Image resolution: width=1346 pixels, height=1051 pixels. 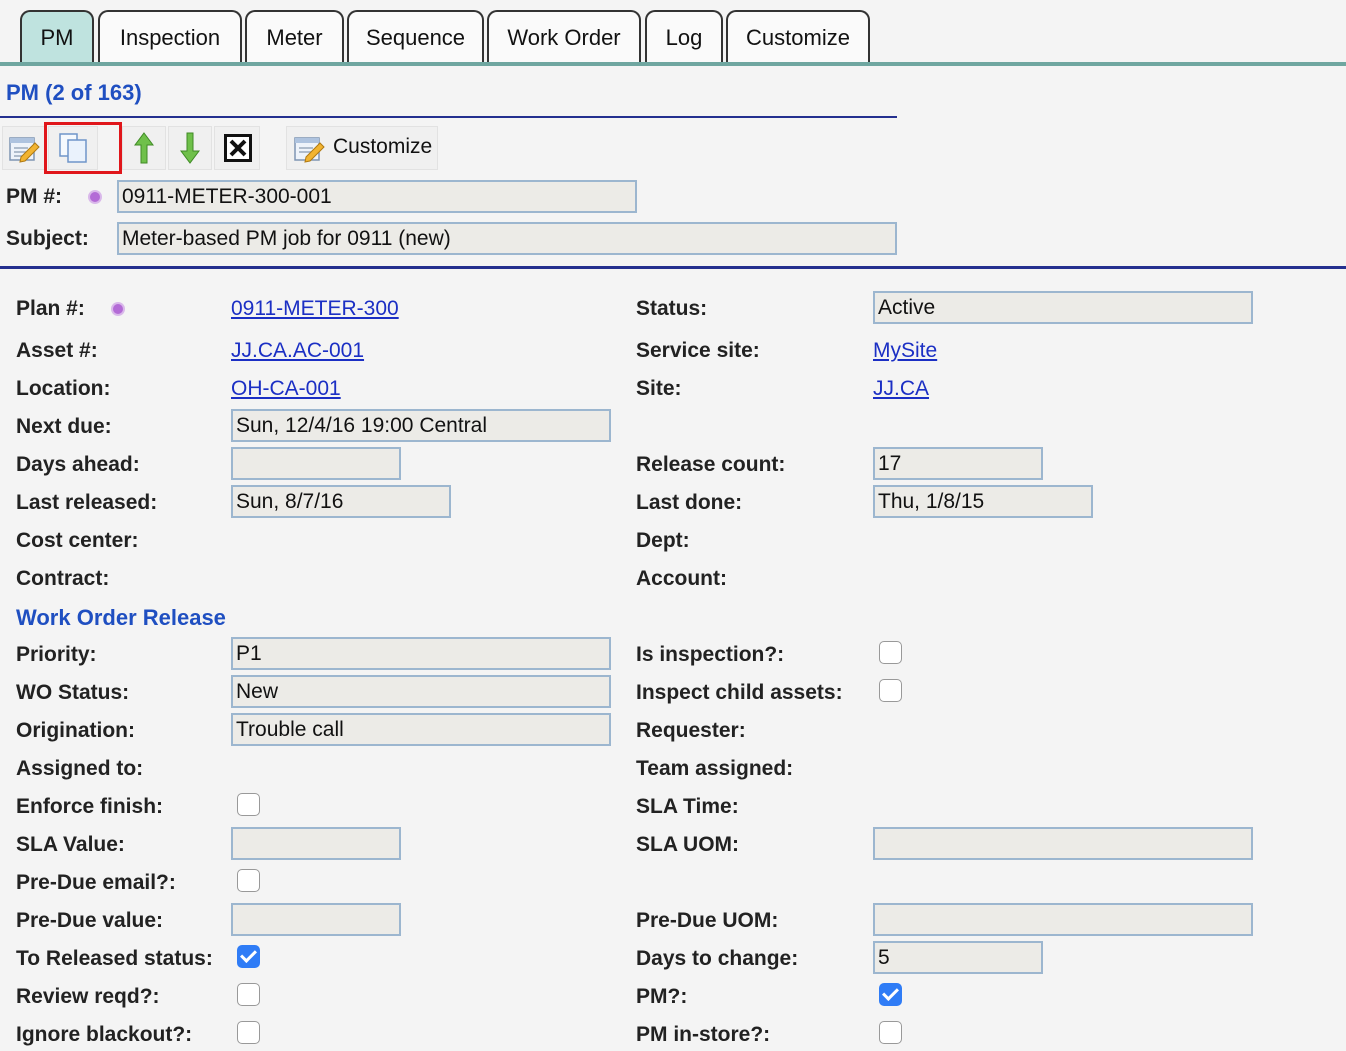 I want to click on copy-button-highlight, so click(x=83, y=148).